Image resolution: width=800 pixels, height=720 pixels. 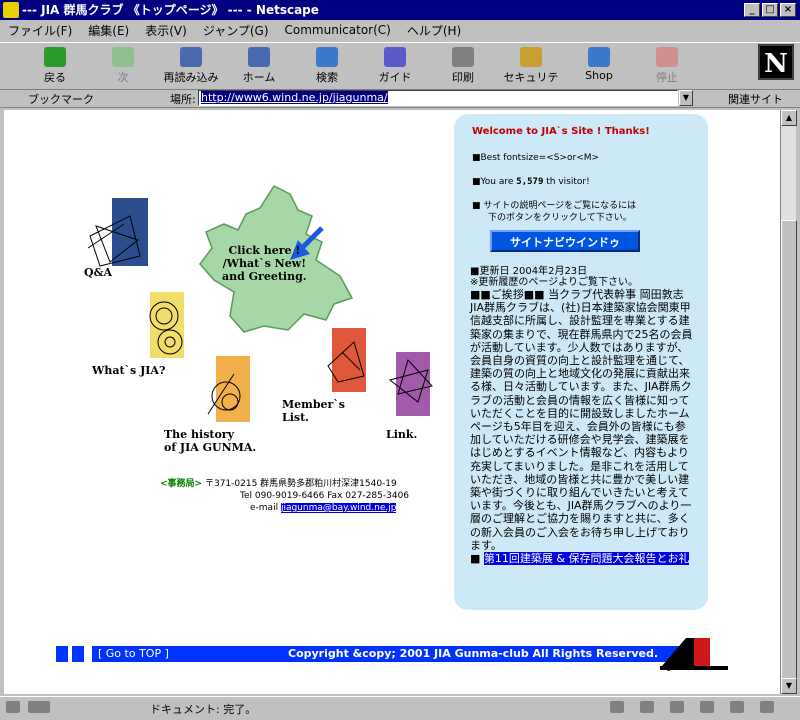 What do you see at coordinates (265, 508) in the screenshot?
I see `email-label: e-mail` at bounding box center [265, 508].